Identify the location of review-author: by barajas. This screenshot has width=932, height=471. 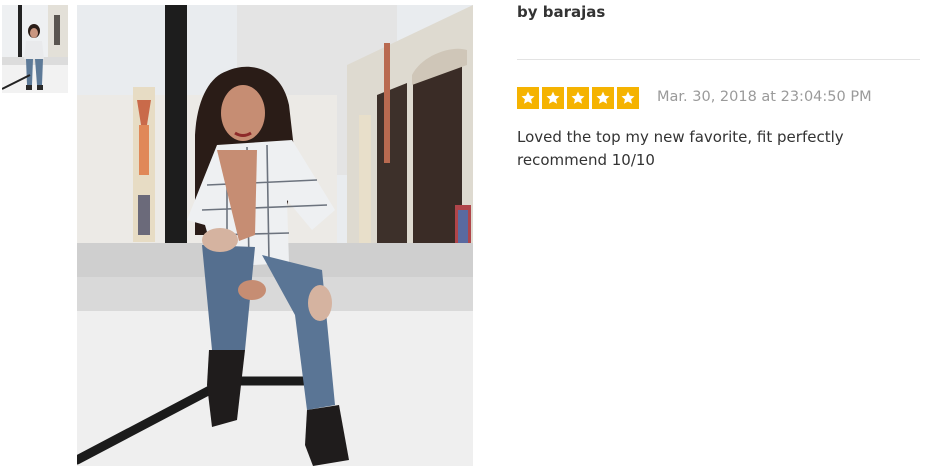
(561, 12).